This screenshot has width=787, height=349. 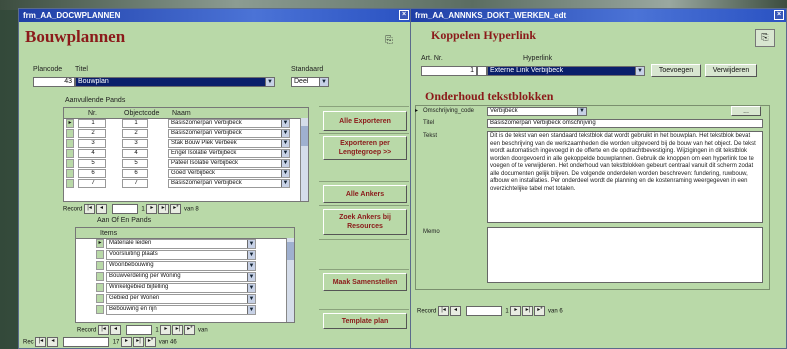 What do you see at coordinates (181, 277) in the screenshot?
I see `list-item: Bouwverdeling per Woning ▼` at bounding box center [181, 277].